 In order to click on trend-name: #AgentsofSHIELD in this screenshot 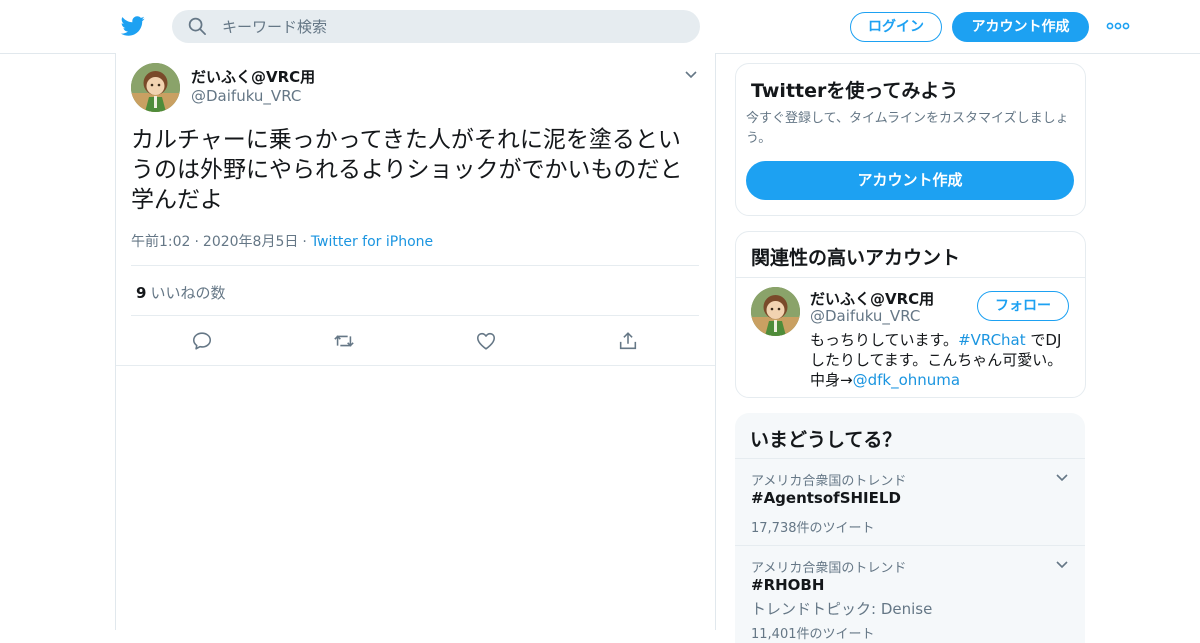, I will do `click(826, 498)`.